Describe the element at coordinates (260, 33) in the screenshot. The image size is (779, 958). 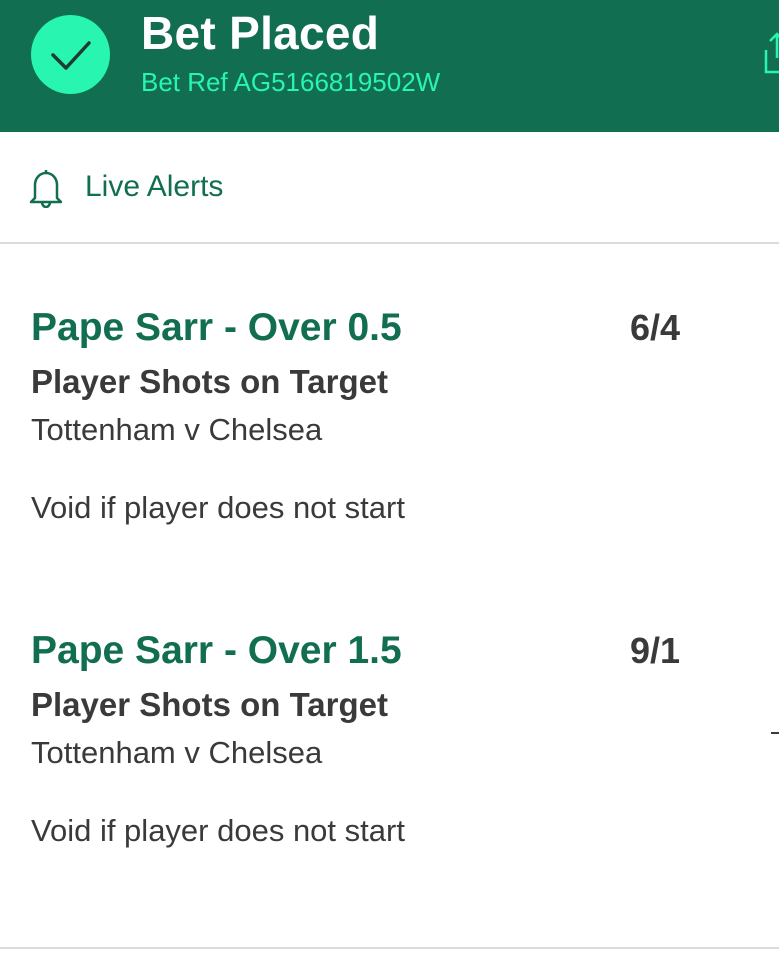
I see `page-title: Bet Placed` at that location.